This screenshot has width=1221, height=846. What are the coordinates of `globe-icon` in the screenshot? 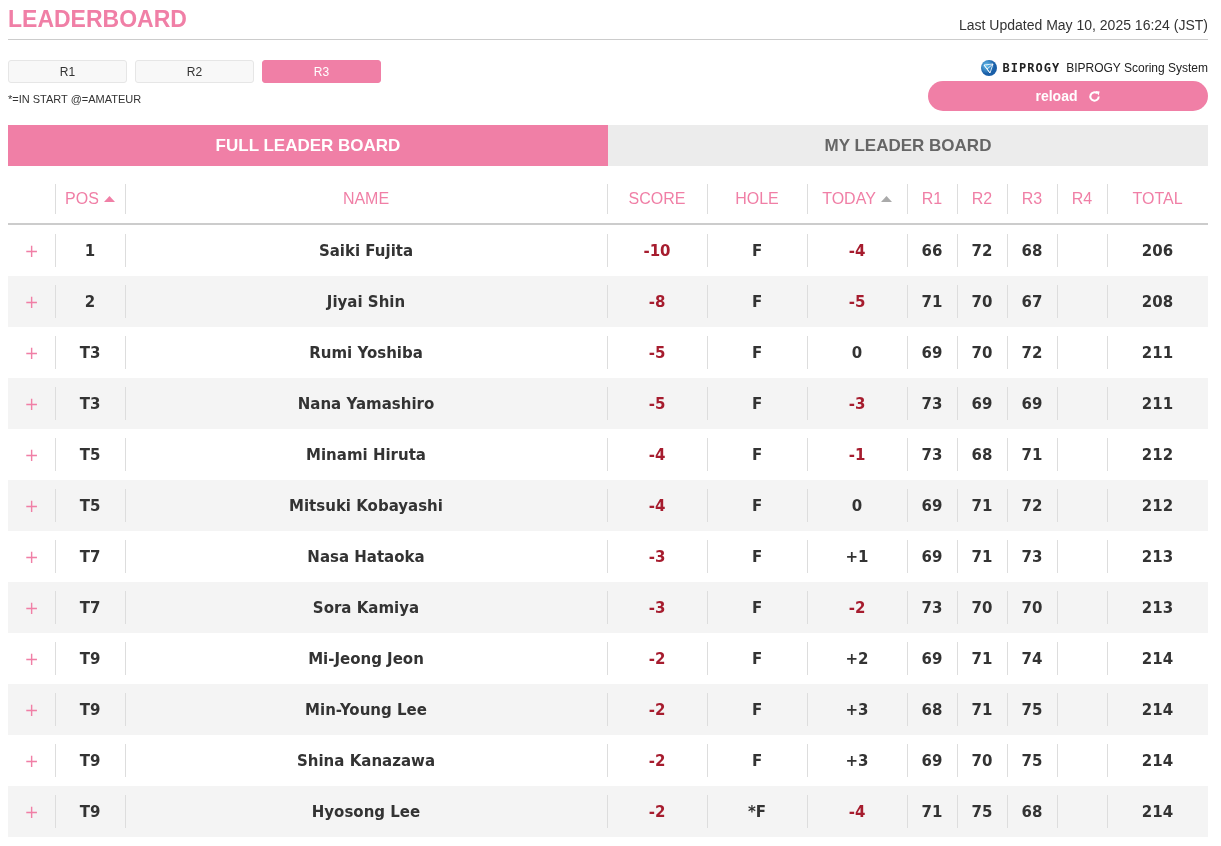 It's located at (988, 68).